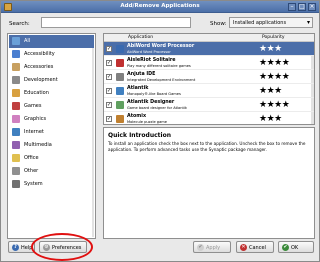 The image size is (320, 262). I want to click on application-name: AbiWord Word Processor, so click(161, 46).